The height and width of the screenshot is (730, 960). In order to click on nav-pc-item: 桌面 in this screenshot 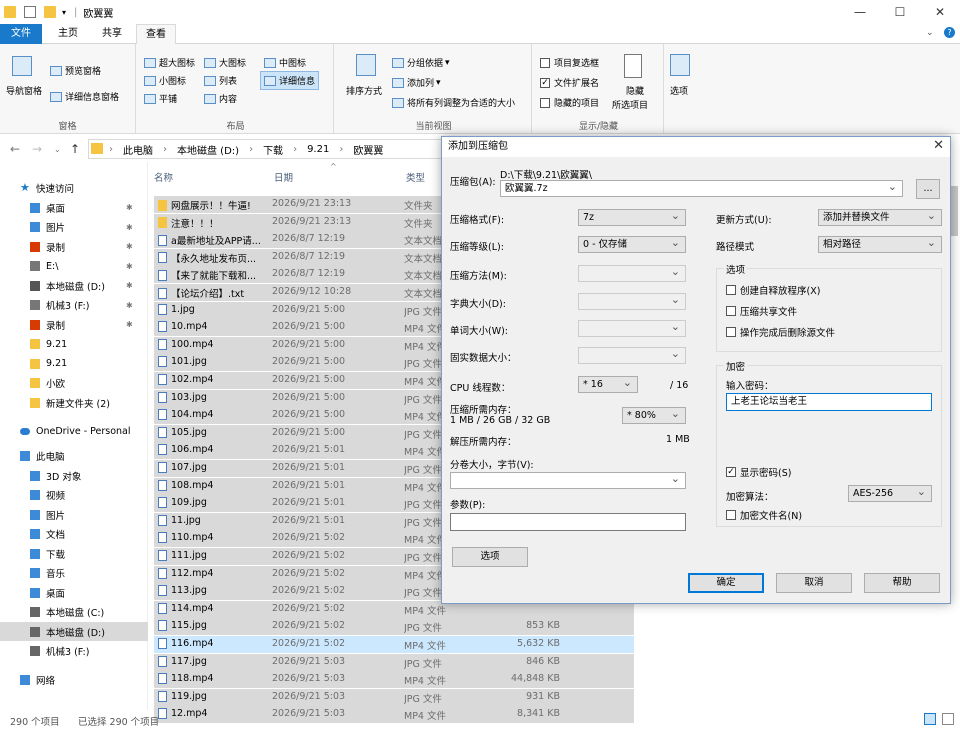, I will do `click(74, 592)`.